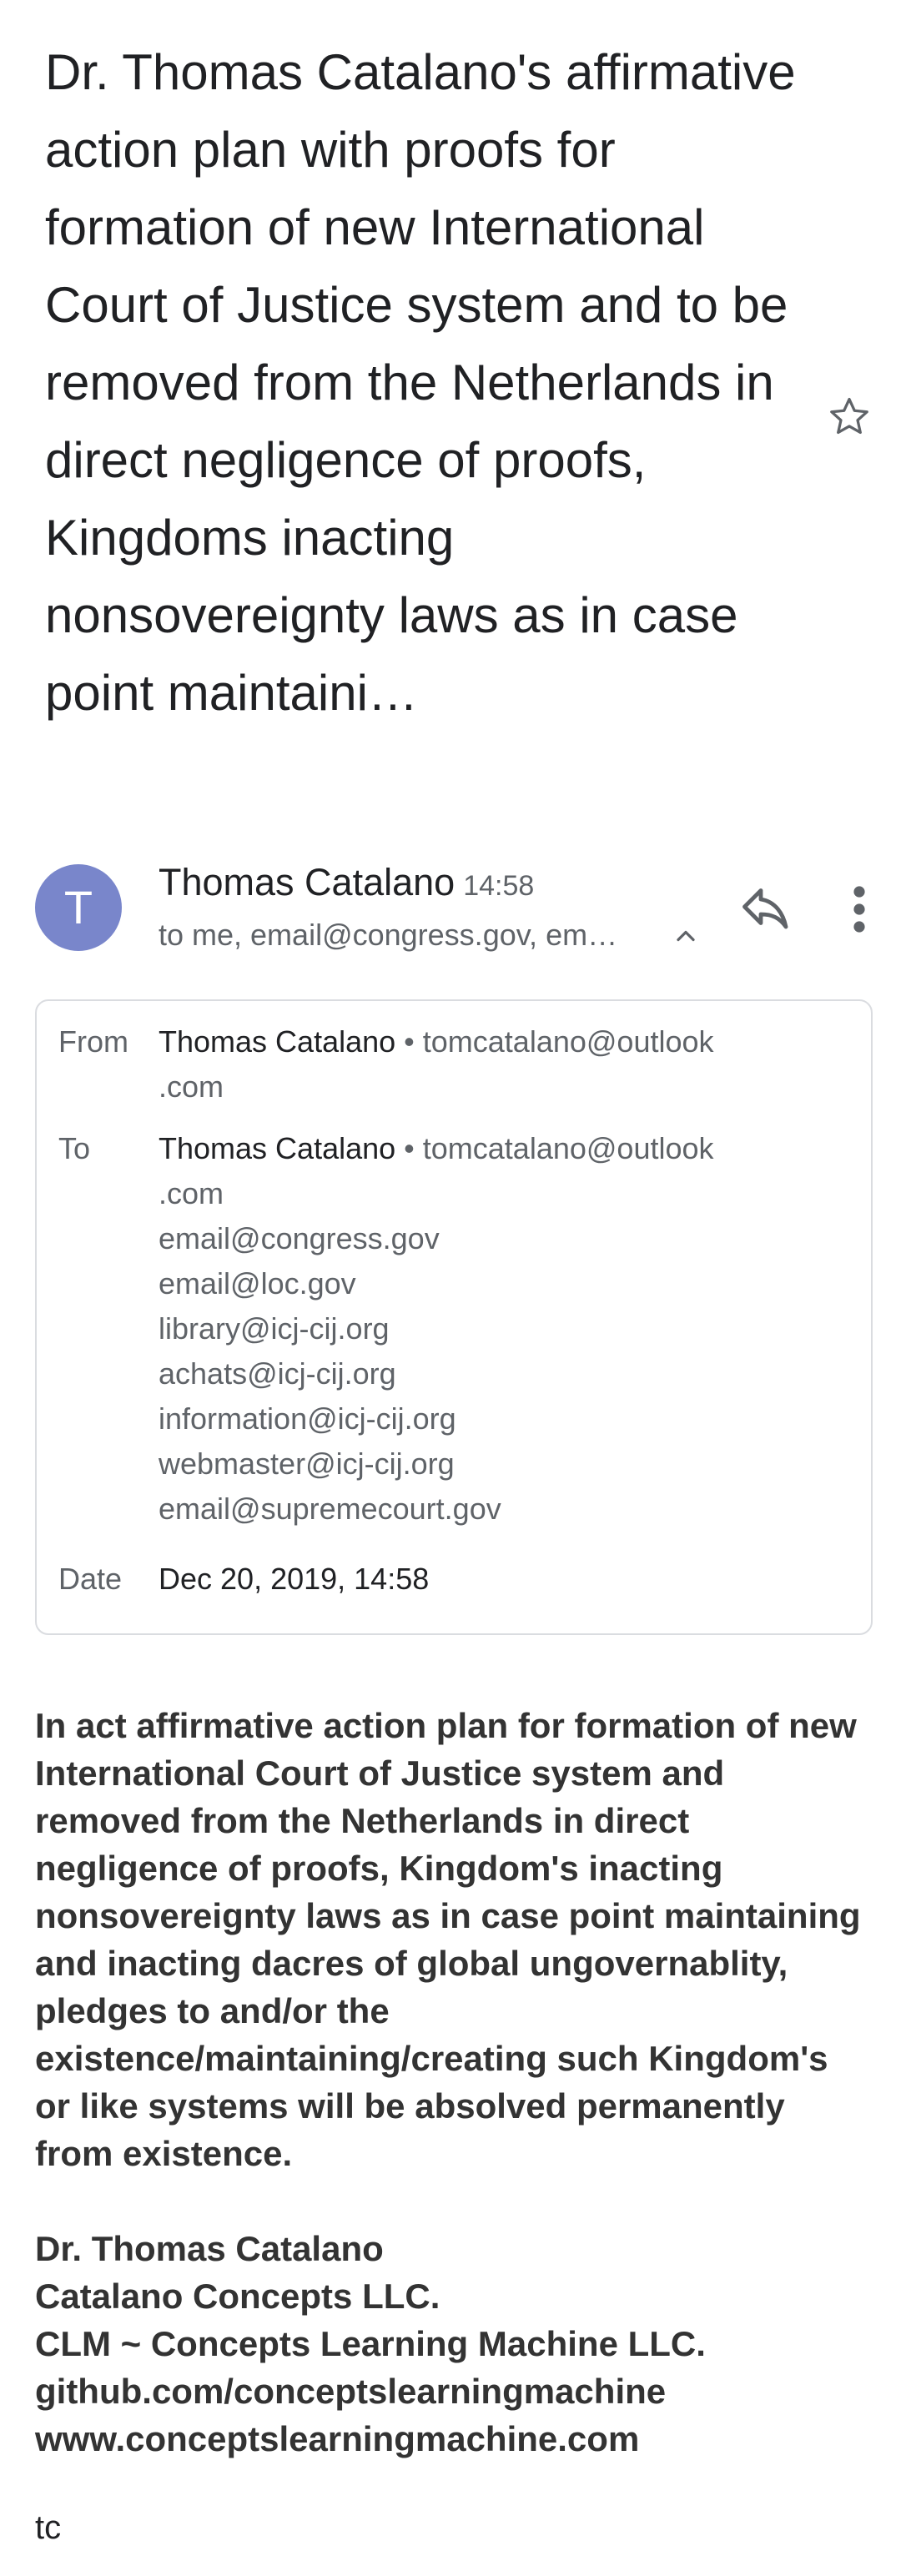  Describe the element at coordinates (493, 1509) in the screenshot. I see `recipient-email: email@supremecourt.gov` at that location.